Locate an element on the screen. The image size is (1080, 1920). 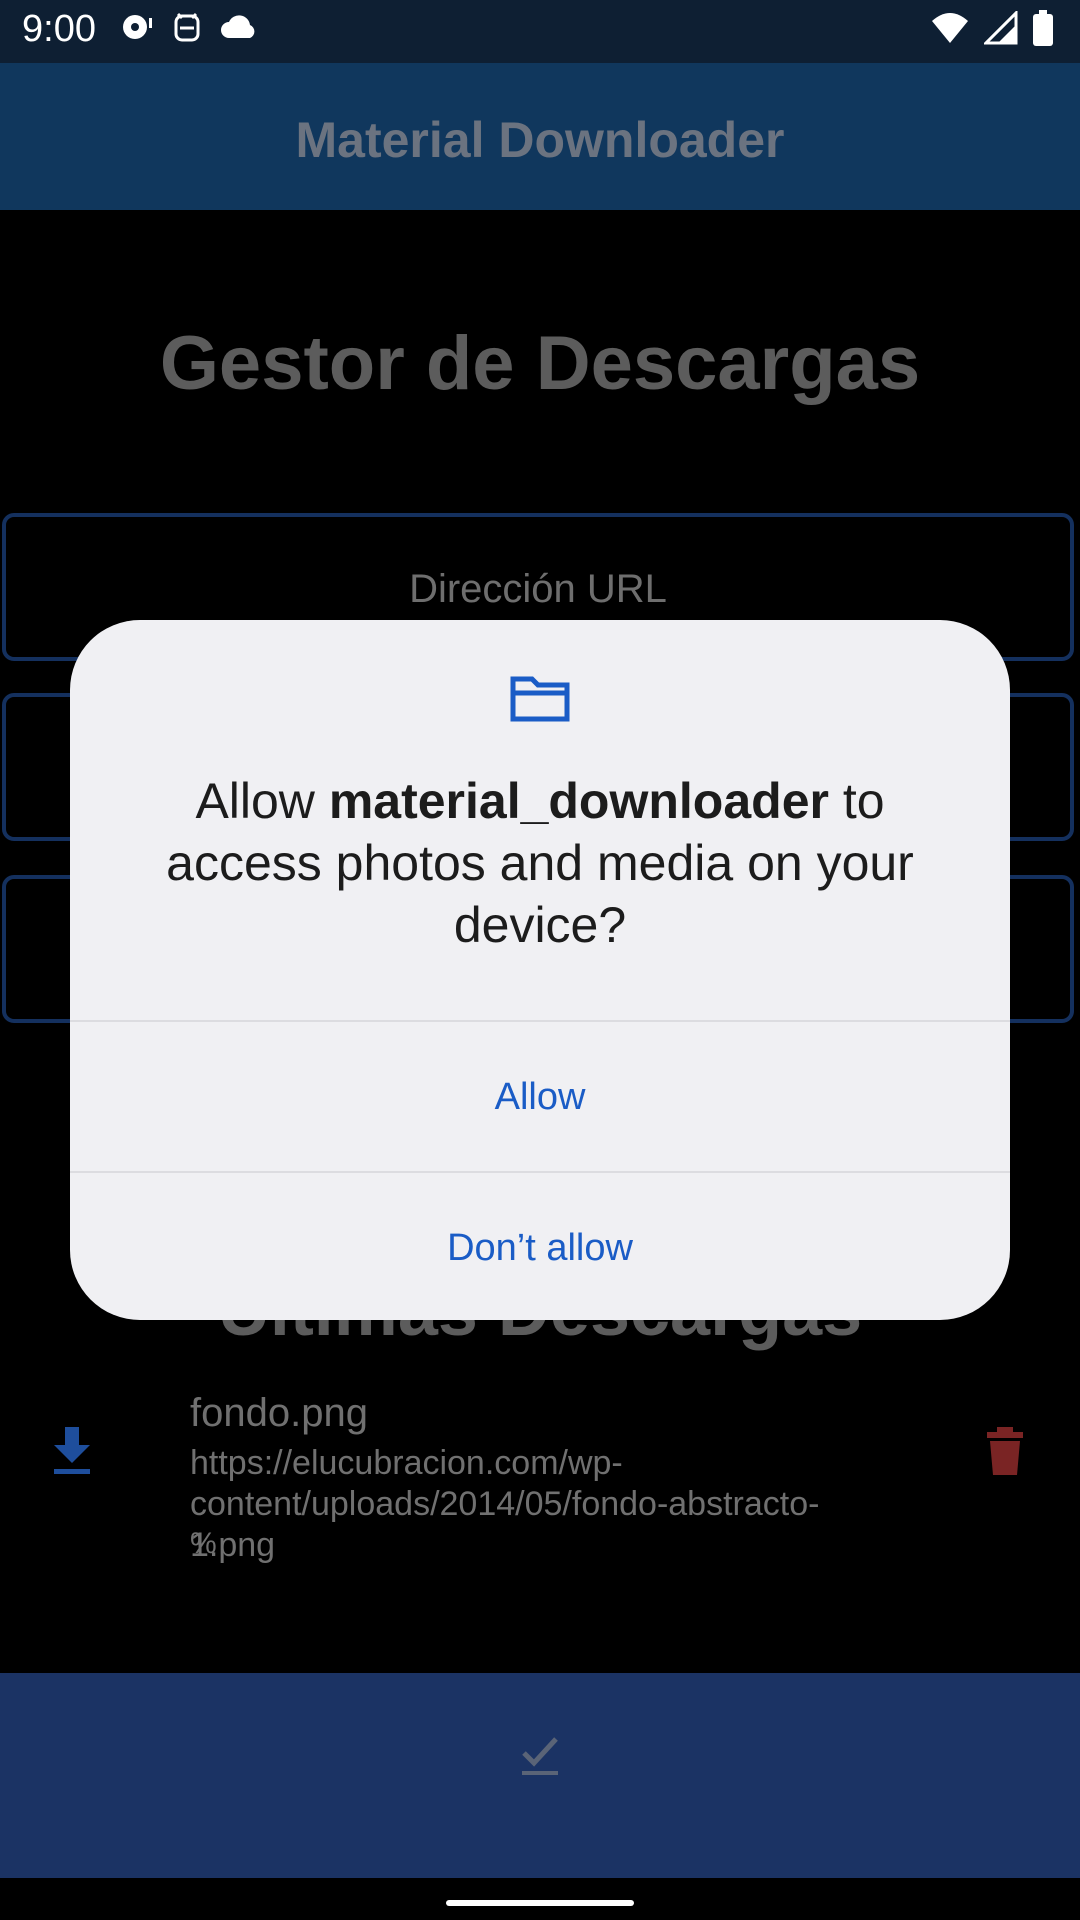
status-notification-icons is located at coordinates (189, 29).